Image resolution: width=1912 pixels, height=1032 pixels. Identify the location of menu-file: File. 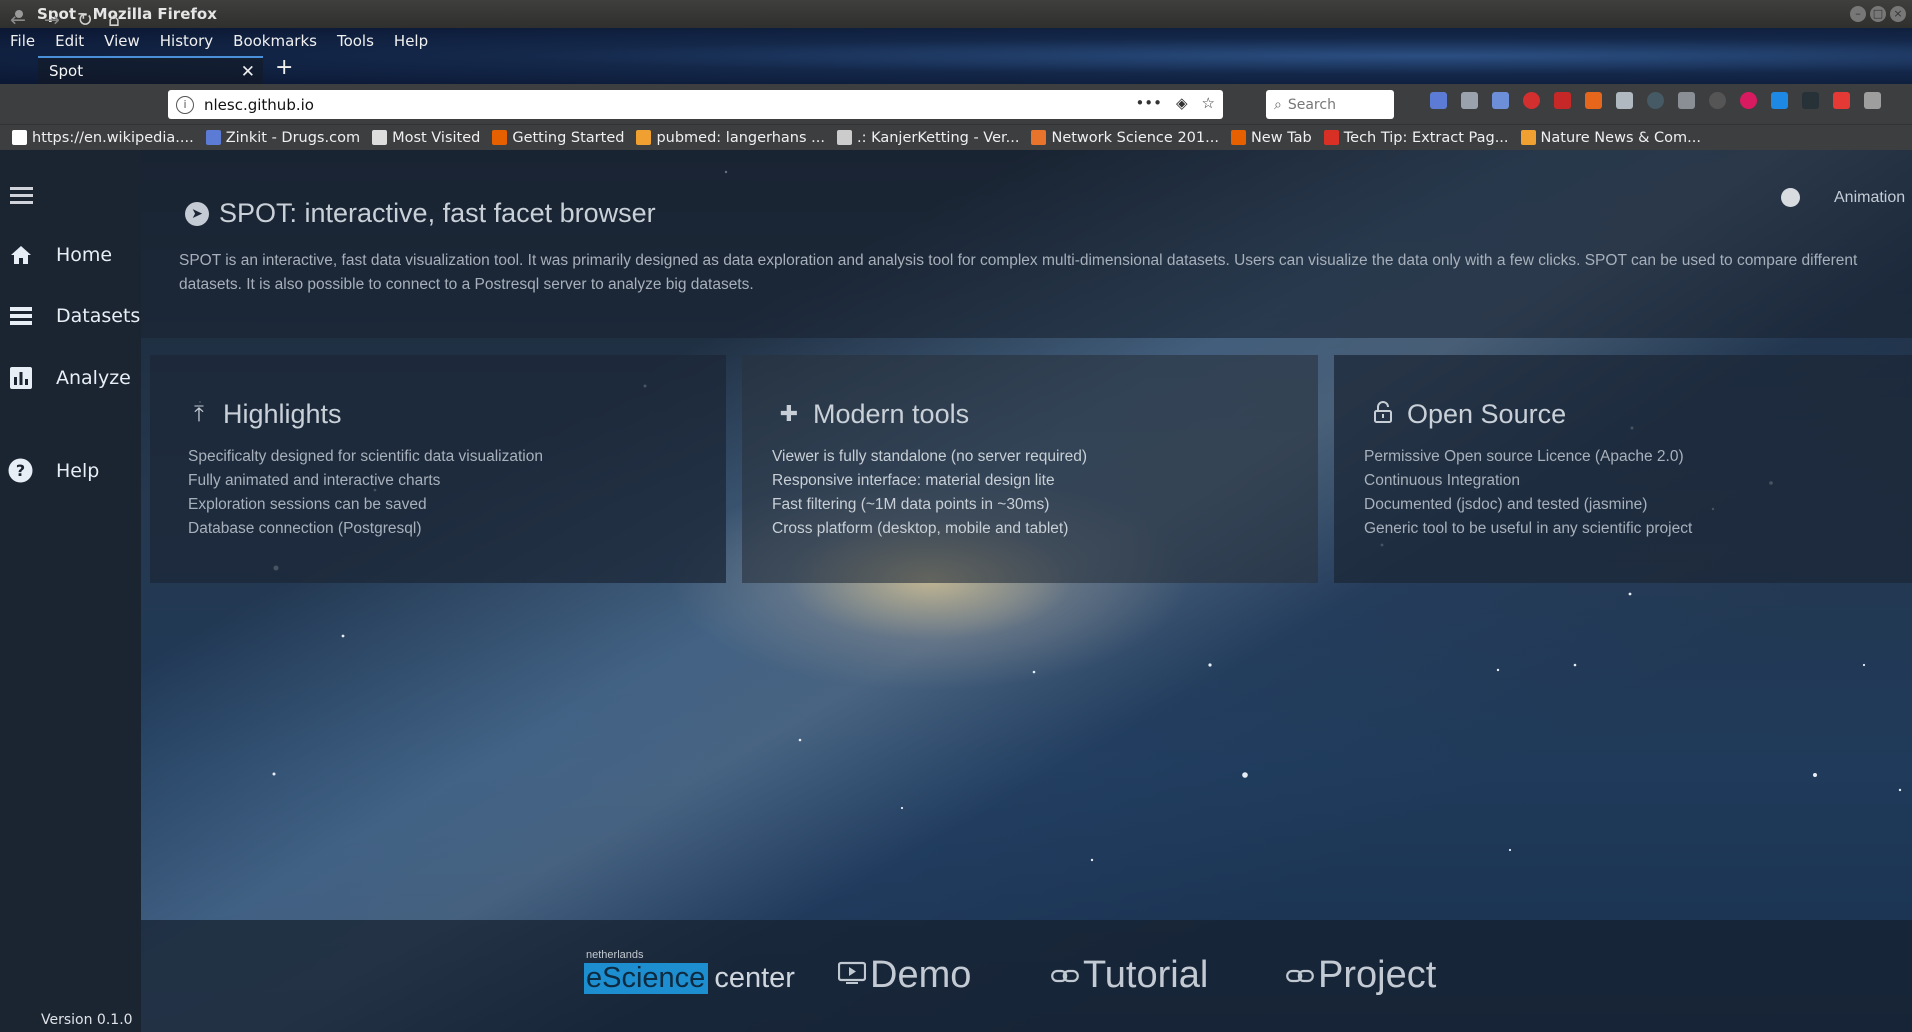
(22, 41).